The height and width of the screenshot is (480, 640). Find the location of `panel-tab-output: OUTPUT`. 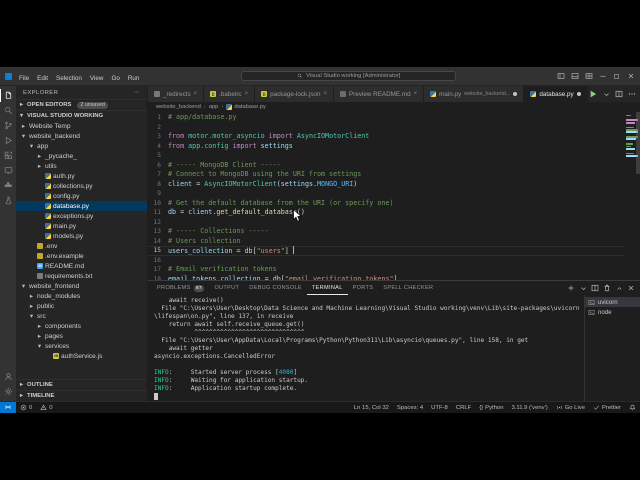

panel-tab-output: OUTPUT is located at coordinates (226, 288).